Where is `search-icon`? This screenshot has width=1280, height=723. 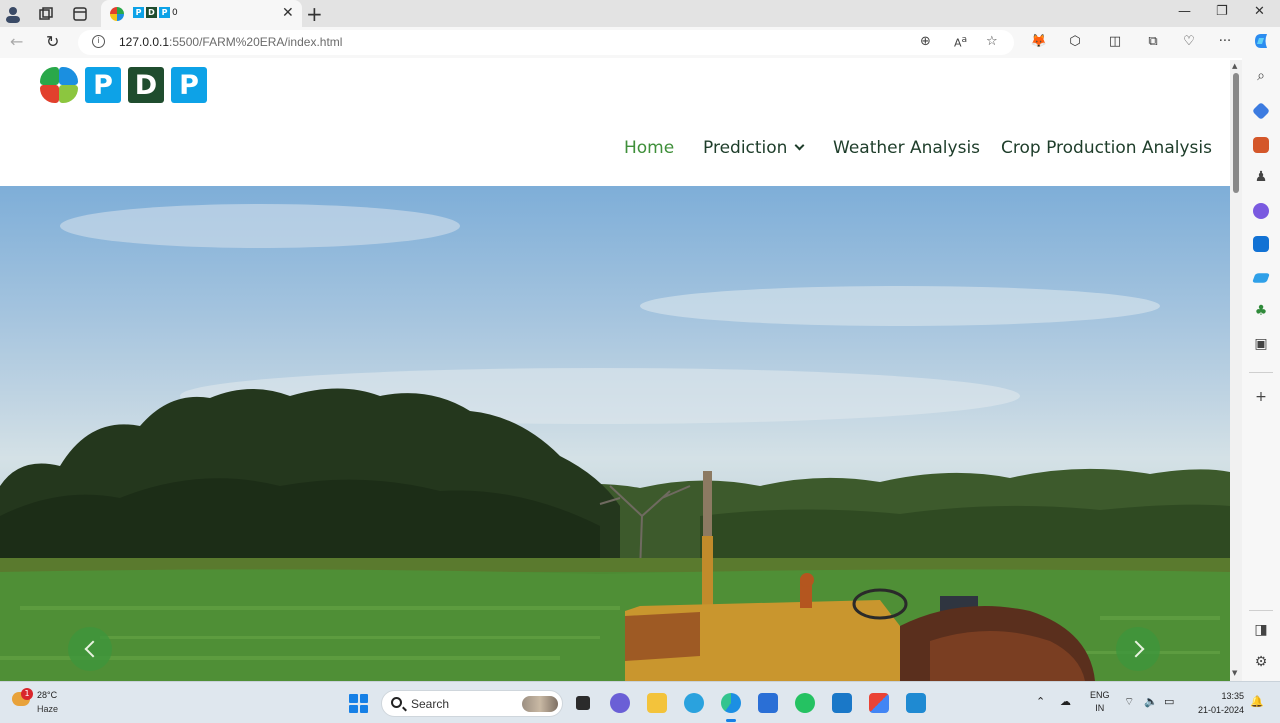
search-icon is located at coordinates (396, 702).